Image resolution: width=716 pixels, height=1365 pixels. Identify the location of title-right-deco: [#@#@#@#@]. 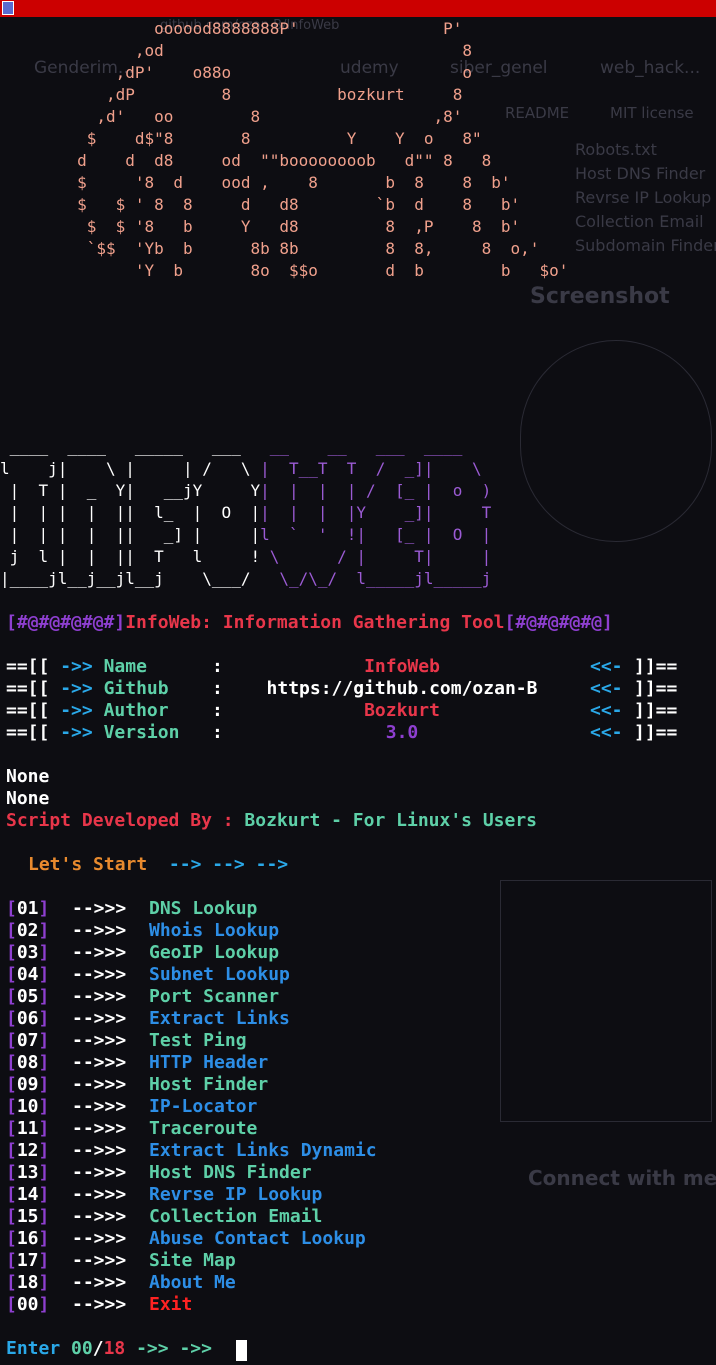
(558, 622).